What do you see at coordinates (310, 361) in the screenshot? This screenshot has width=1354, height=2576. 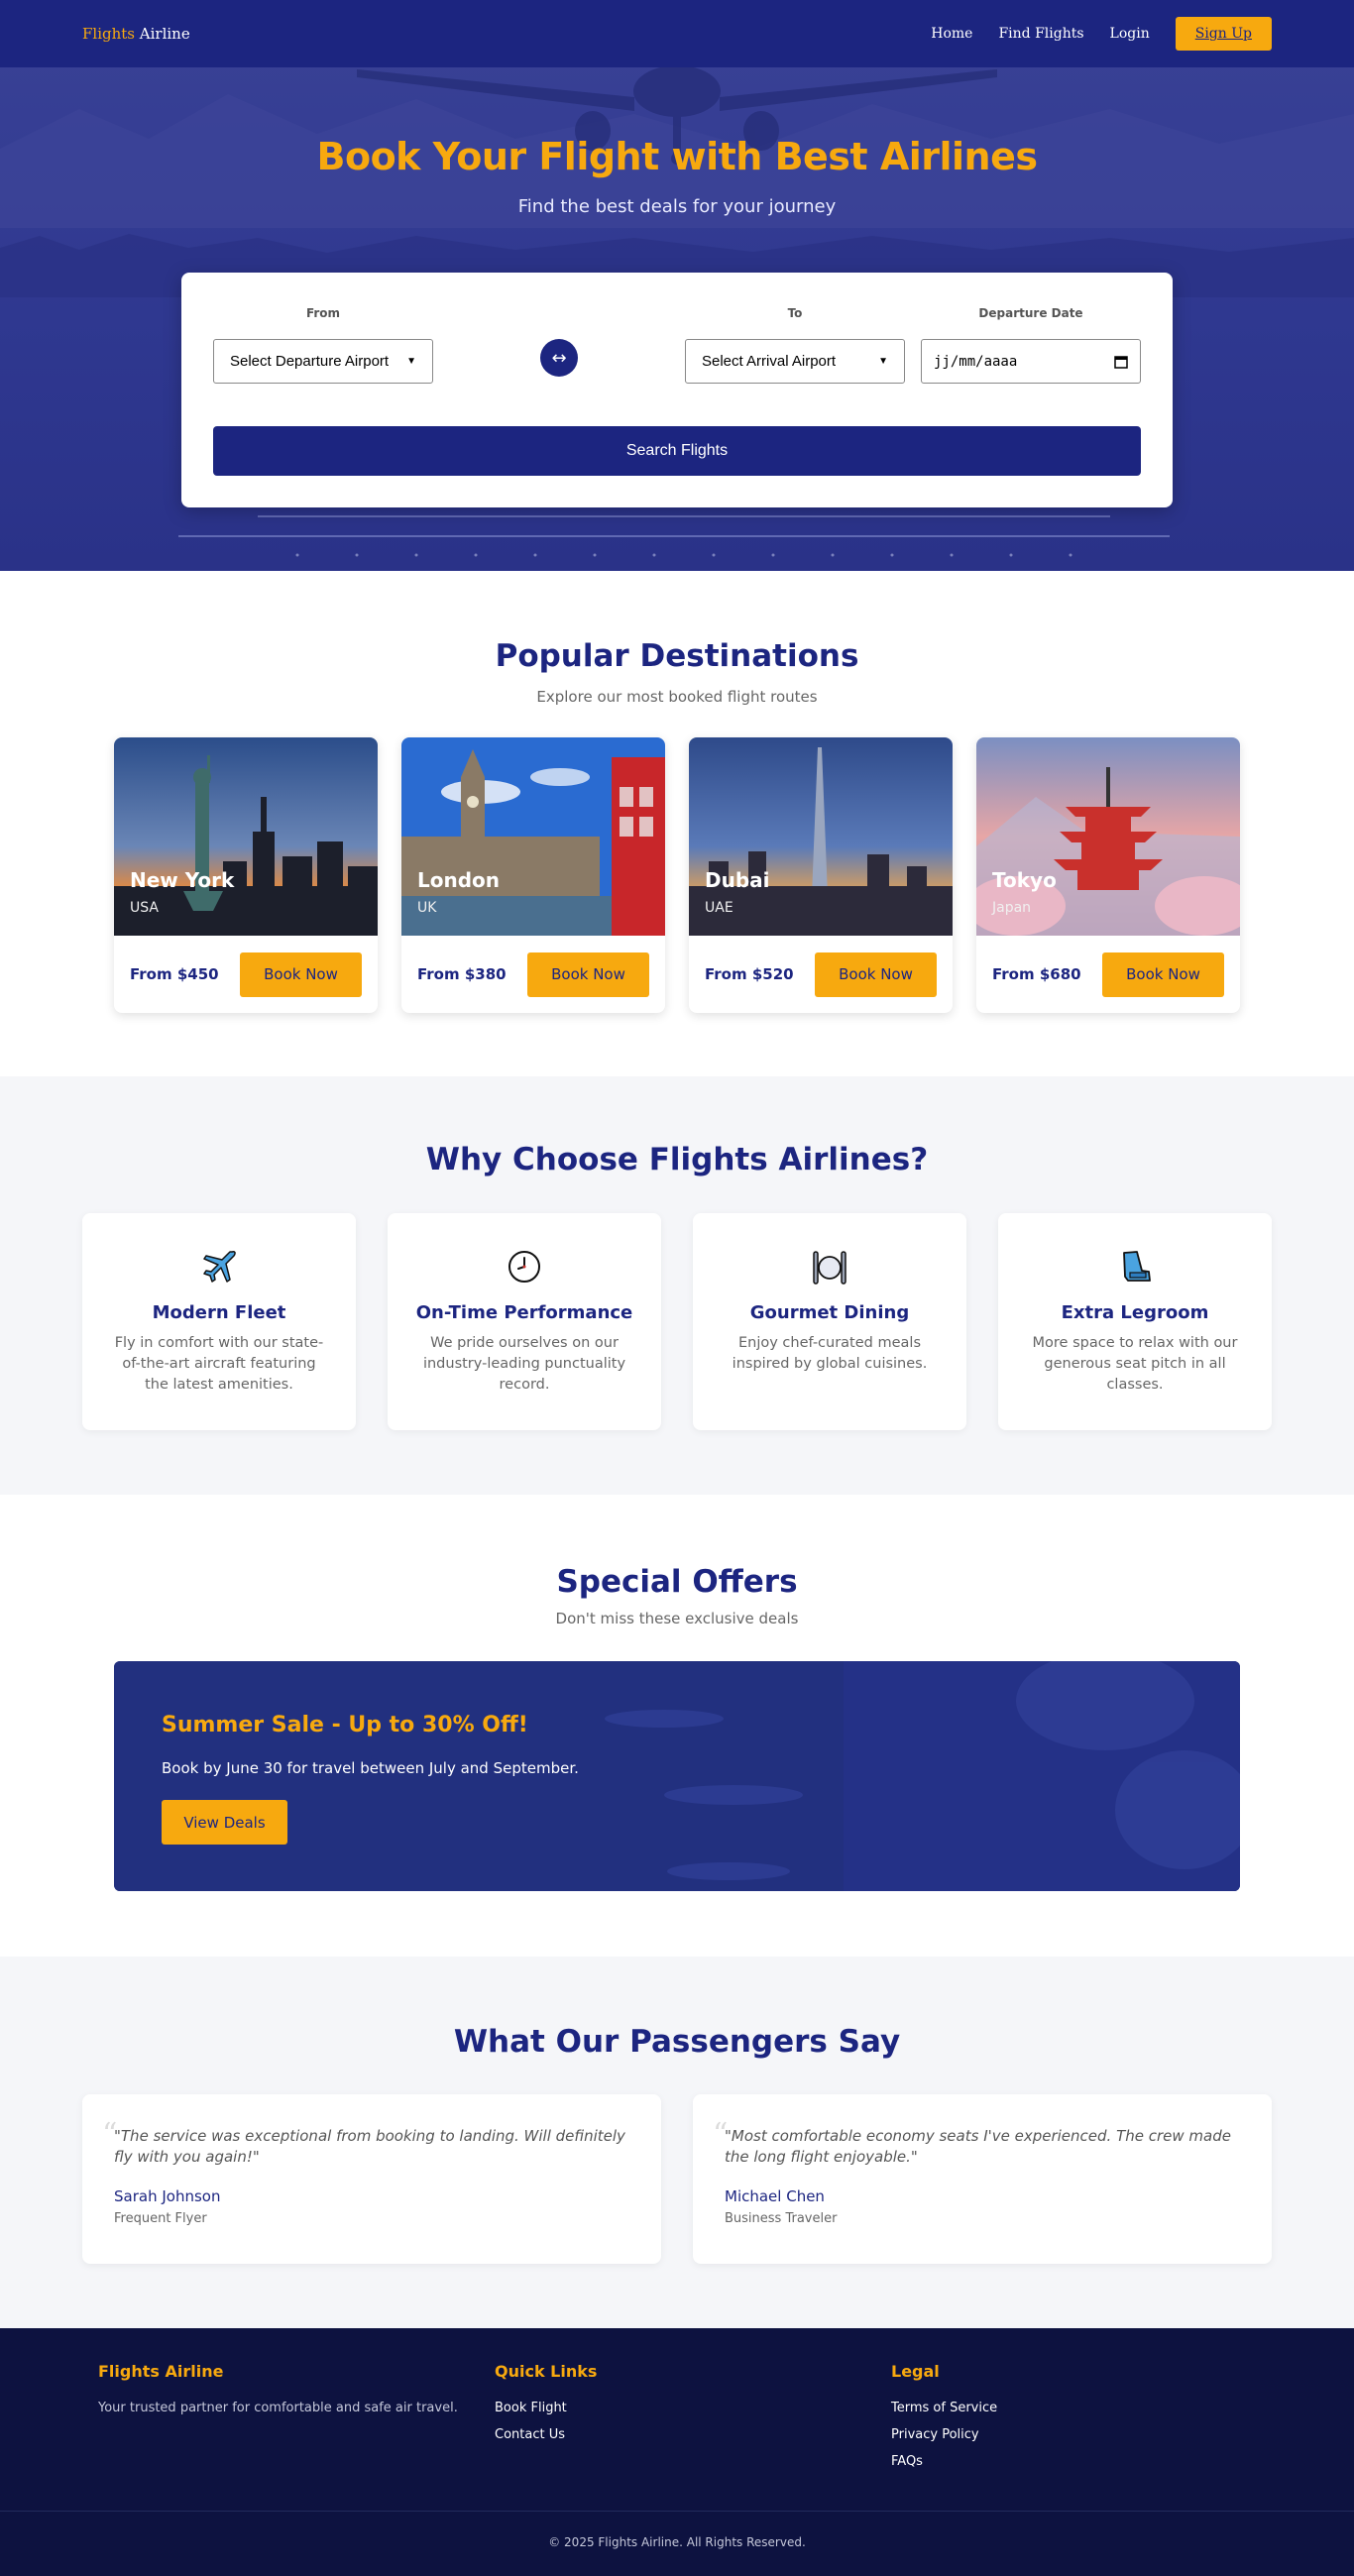 I see `departure-airport-value: Select Departure Airport` at bounding box center [310, 361].